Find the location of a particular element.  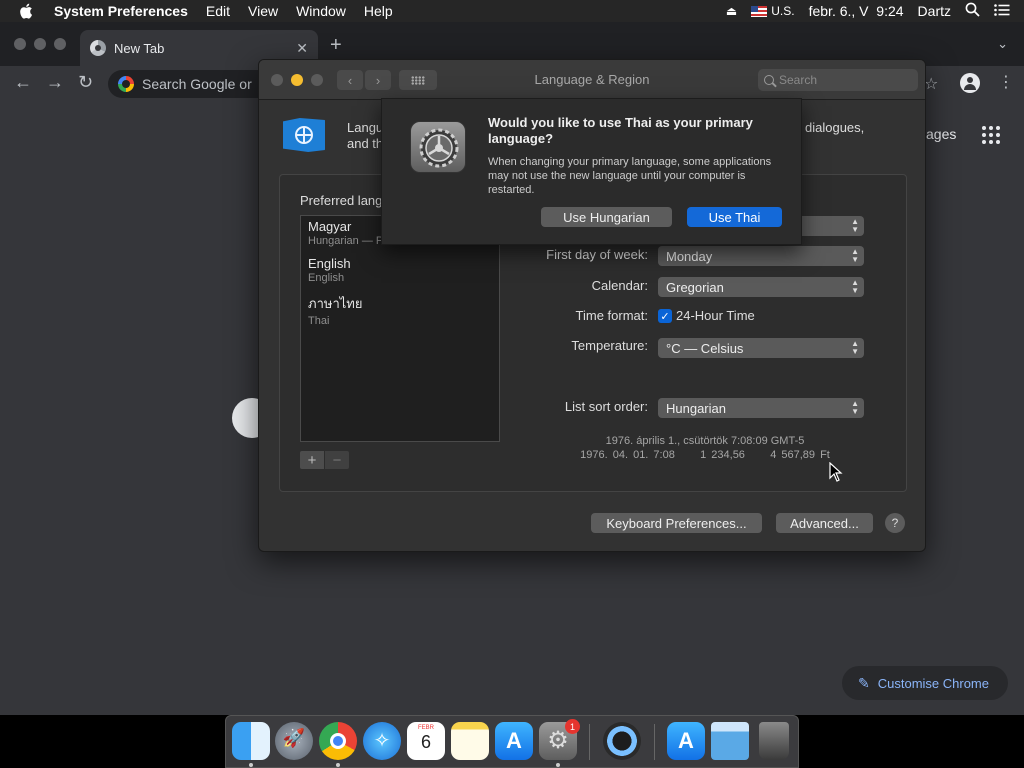

omnibox: Search Google or is located at coordinates (193, 84).